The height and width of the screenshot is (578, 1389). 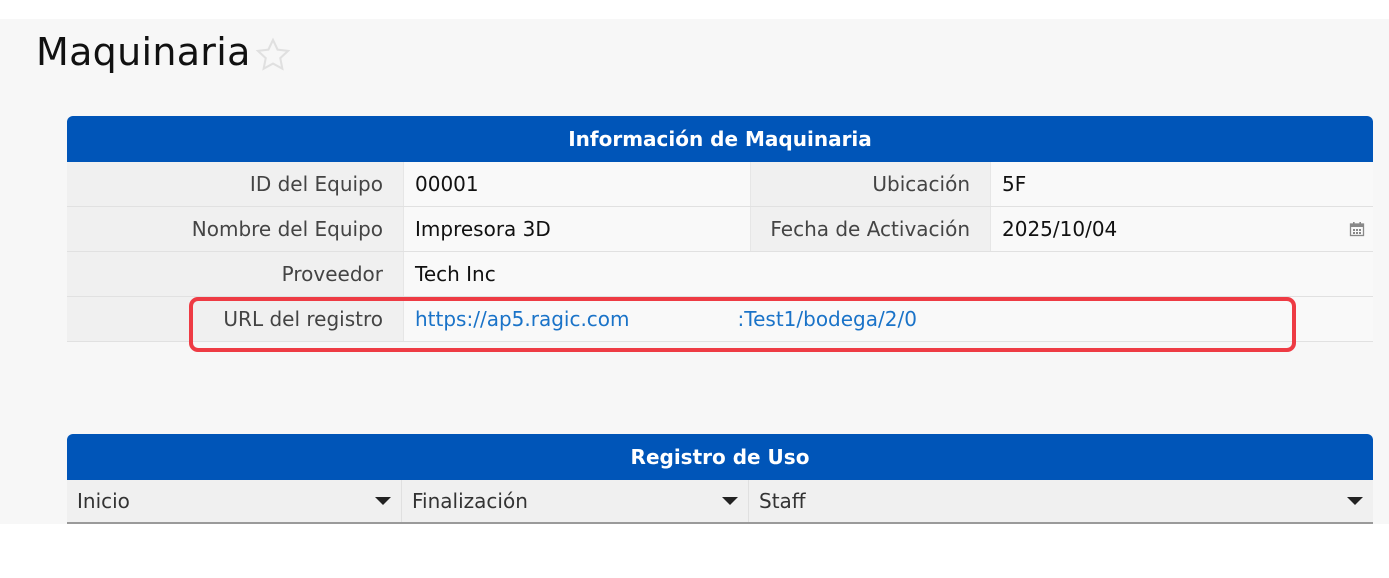 What do you see at coordinates (870, 229) in the screenshot?
I see `activation-date-label: Fecha de Activación` at bounding box center [870, 229].